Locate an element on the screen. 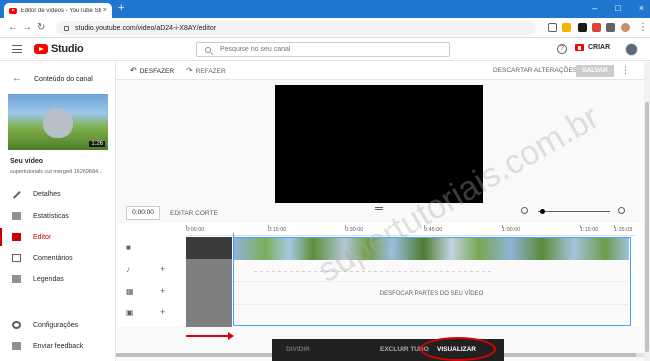 The width and height of the screenshot is (650, 361). film-icon is located at coordinates (16, 237).